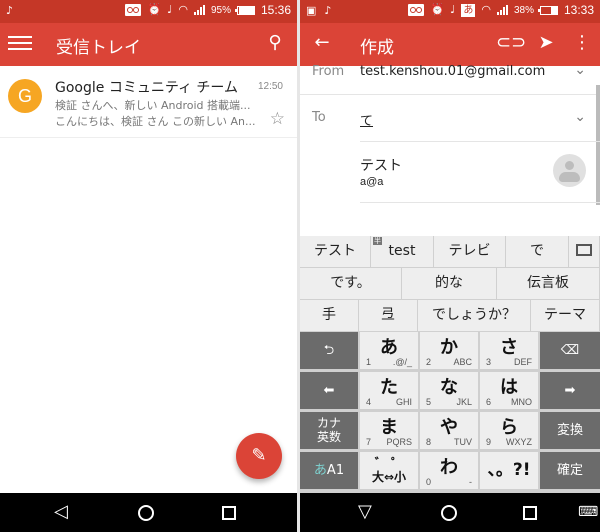 This screenshot has height=532, width=600. What do you see at coordinates (588, 512) in the screenshot?
I see `keyboard-icon: ⌨` at bounding box center [588, 512].